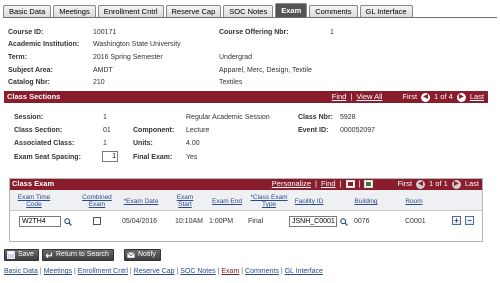  I want to click on units-value: 4.00, so click(193, 143).